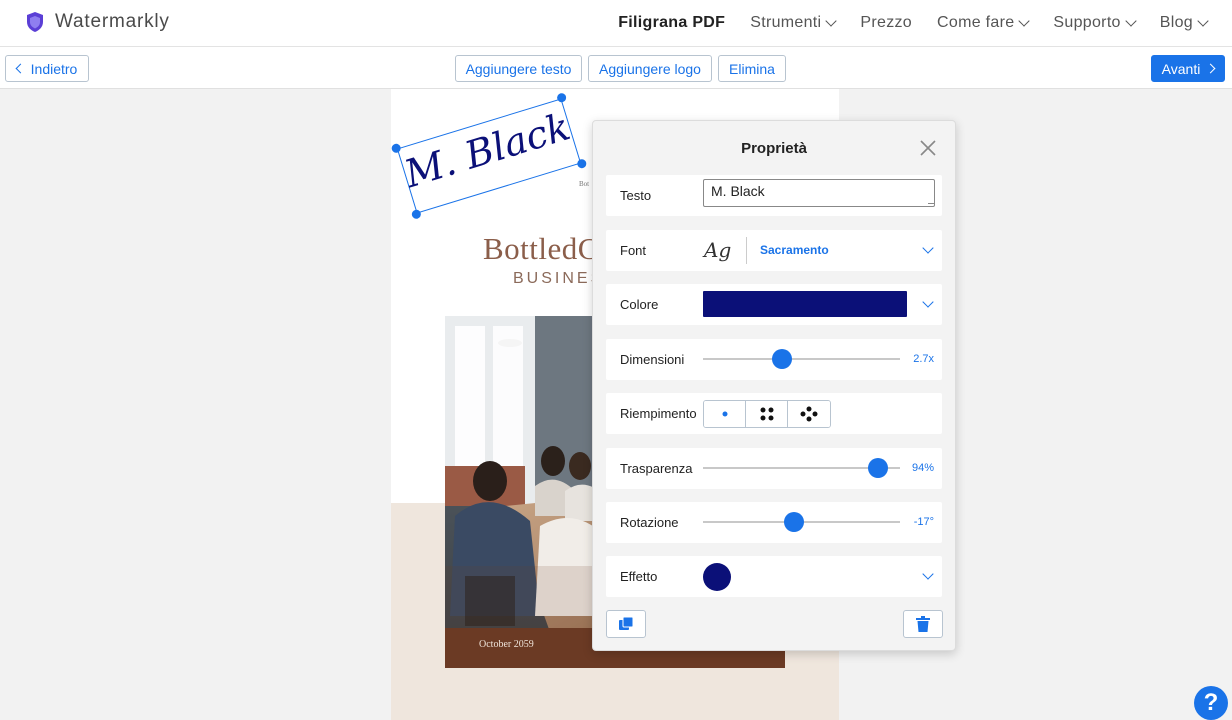  I want to click on resize-grip-icon, so click(931, 200).